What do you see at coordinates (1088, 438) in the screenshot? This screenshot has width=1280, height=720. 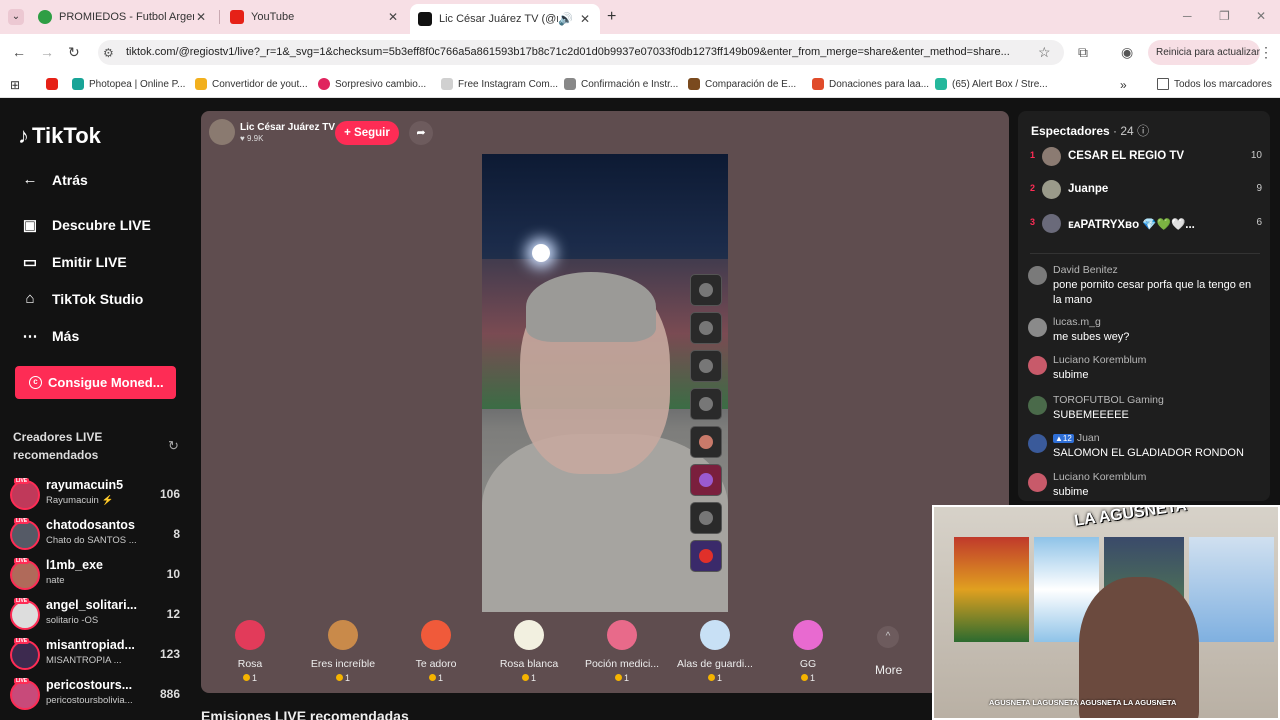 I see `chat-username-text: Juan` at bounding box center [1088, 438].